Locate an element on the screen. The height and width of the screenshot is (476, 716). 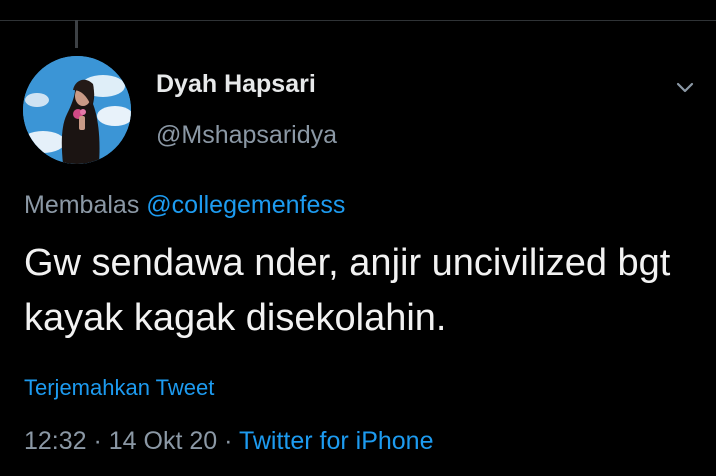
chevron-down-icon is located at coordinates (685, 87).